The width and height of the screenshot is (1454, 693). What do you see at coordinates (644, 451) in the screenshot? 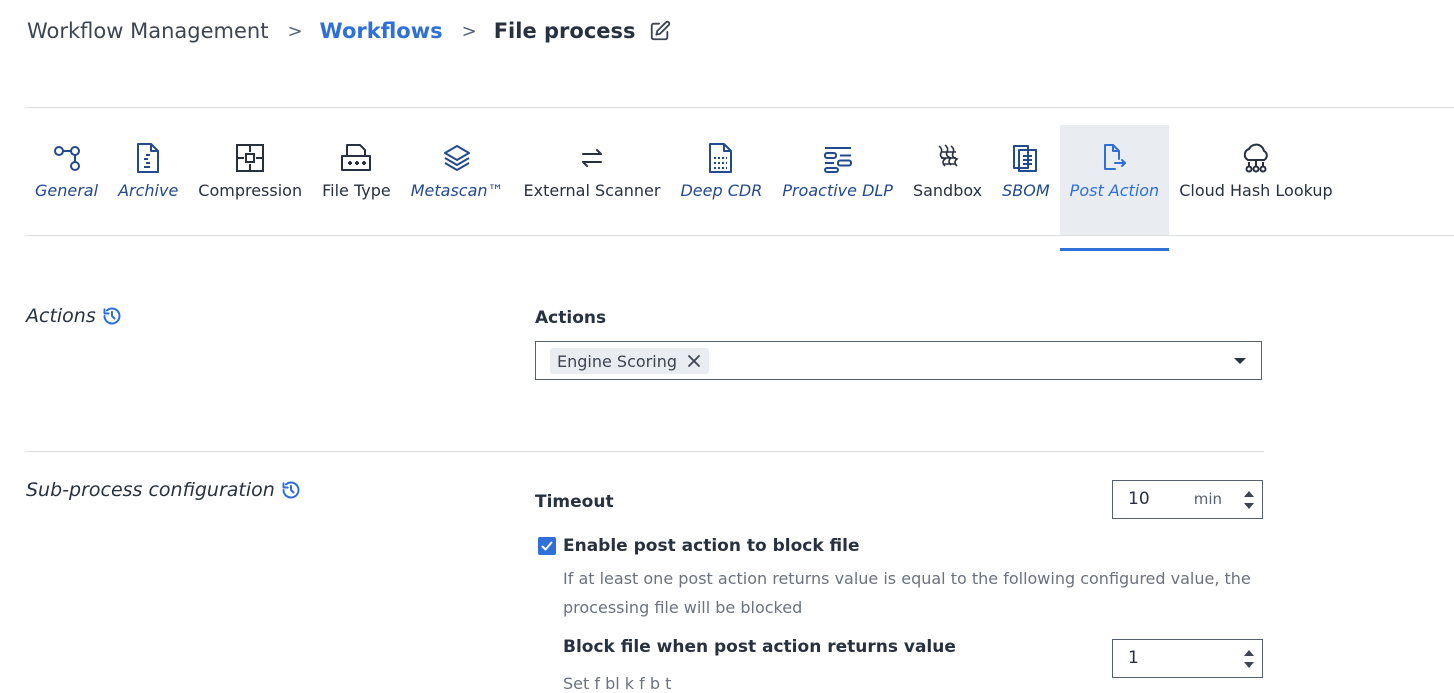
I see `section-divider` at bounding box center [644, 451].